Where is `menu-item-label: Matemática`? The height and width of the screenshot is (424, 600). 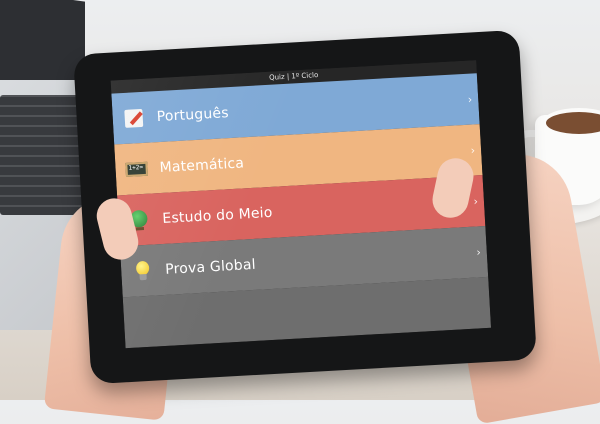
menu-item-label: Matemática is located at coordinates (202, 165).